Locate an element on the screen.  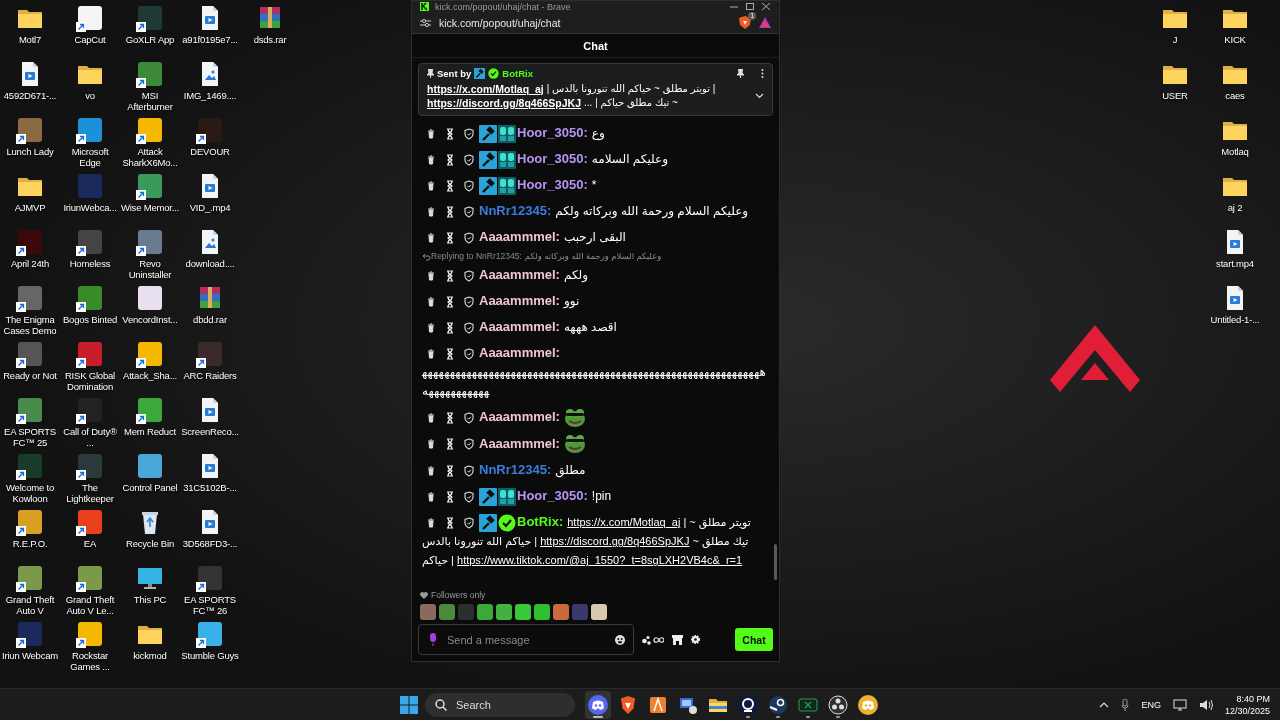
username: BotRix is located at coordinates (517, 73).